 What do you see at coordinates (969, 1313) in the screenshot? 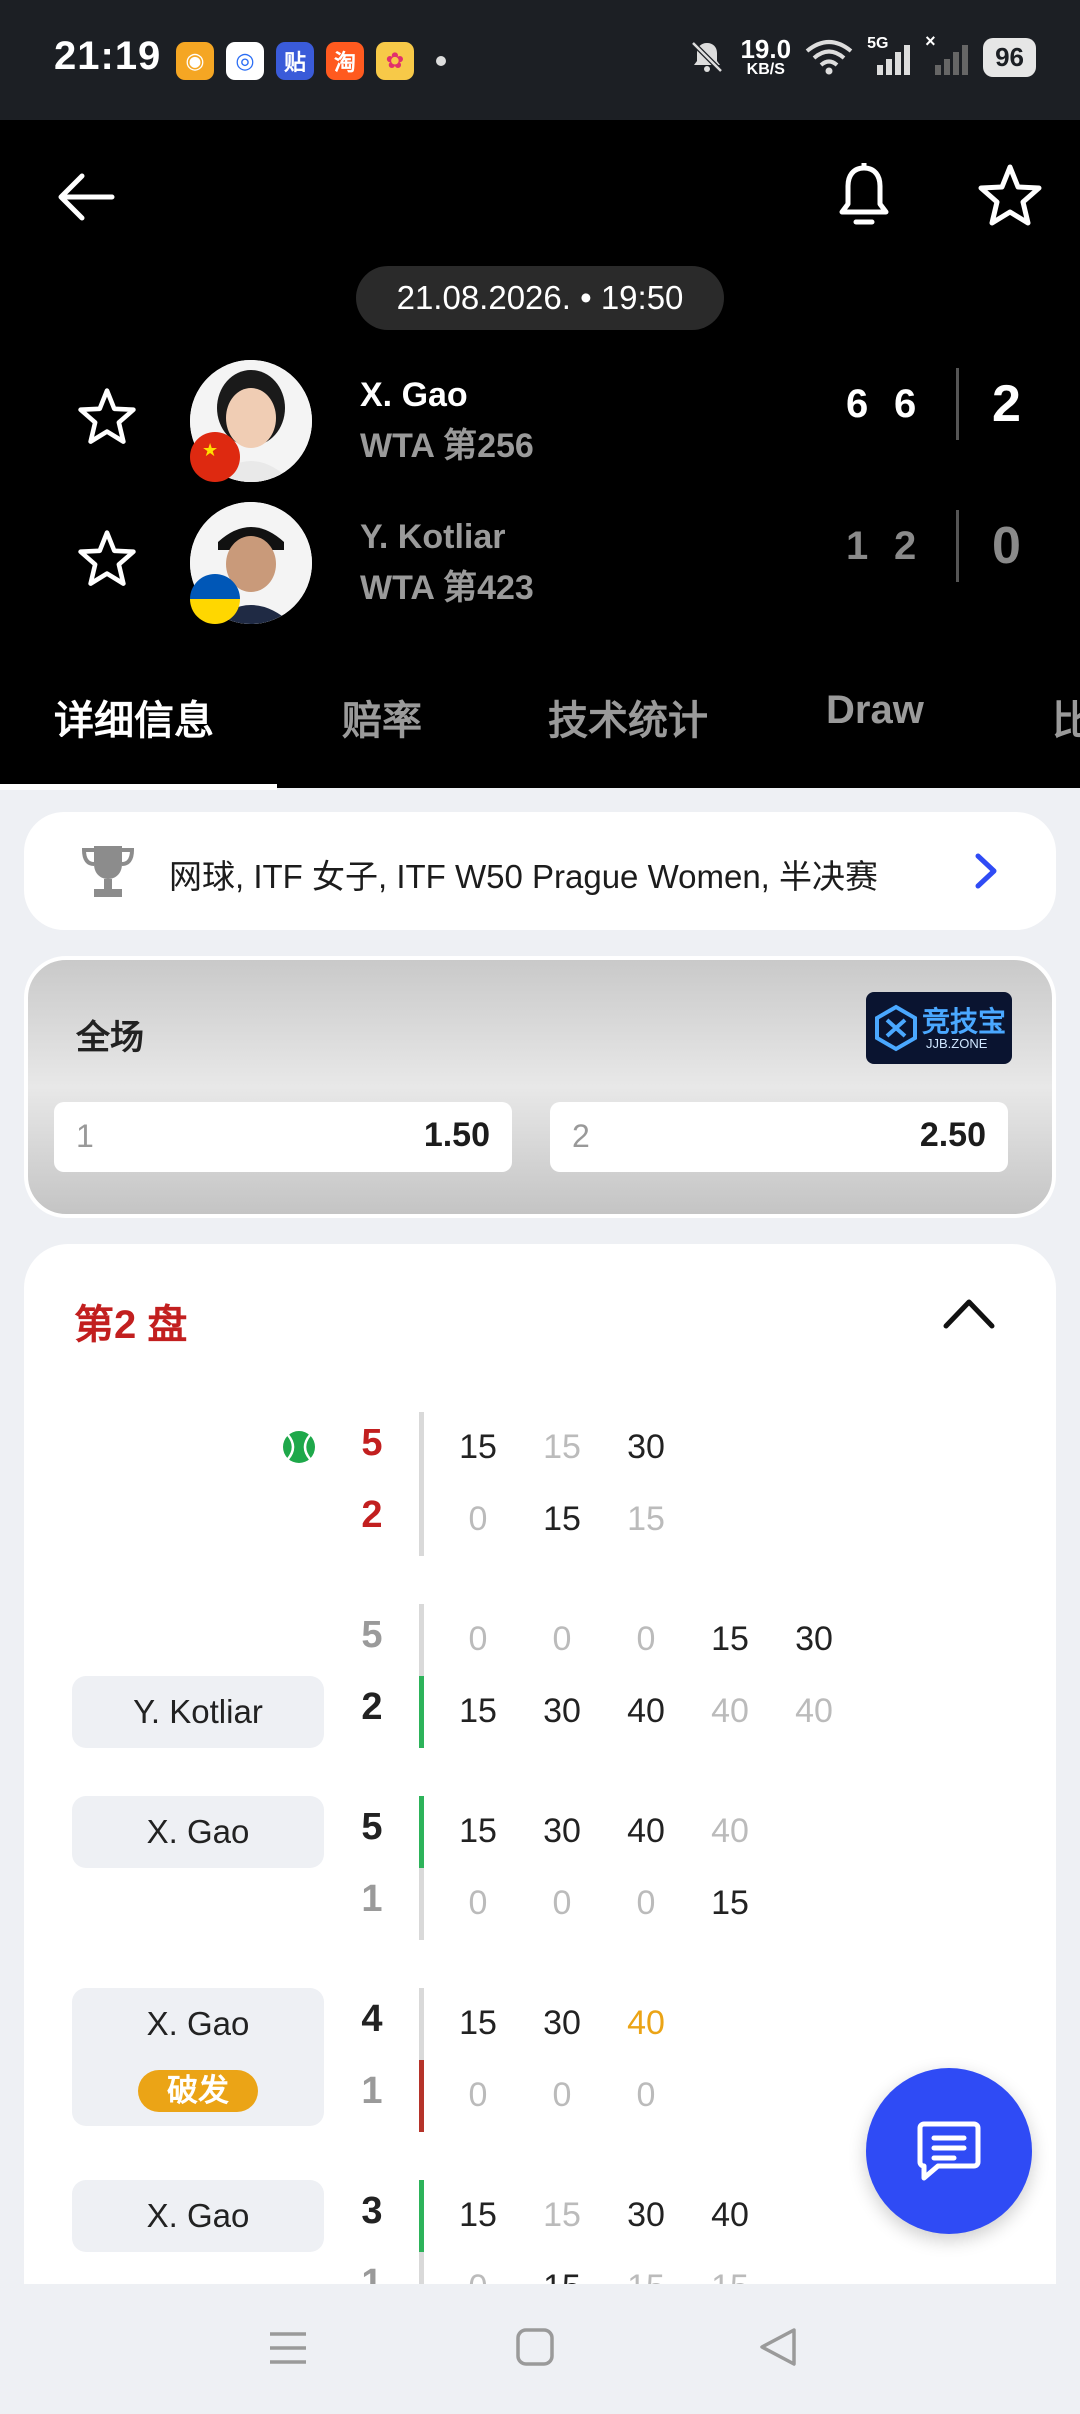
I see `chevron-up-icon` at bounding box center [969, 1313].